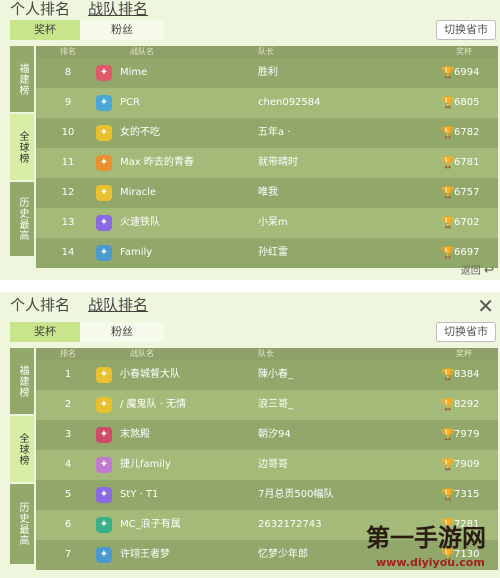  Describe the element at coordinates (250, 286) in the screenshot. I see `panel-divider` at that location.